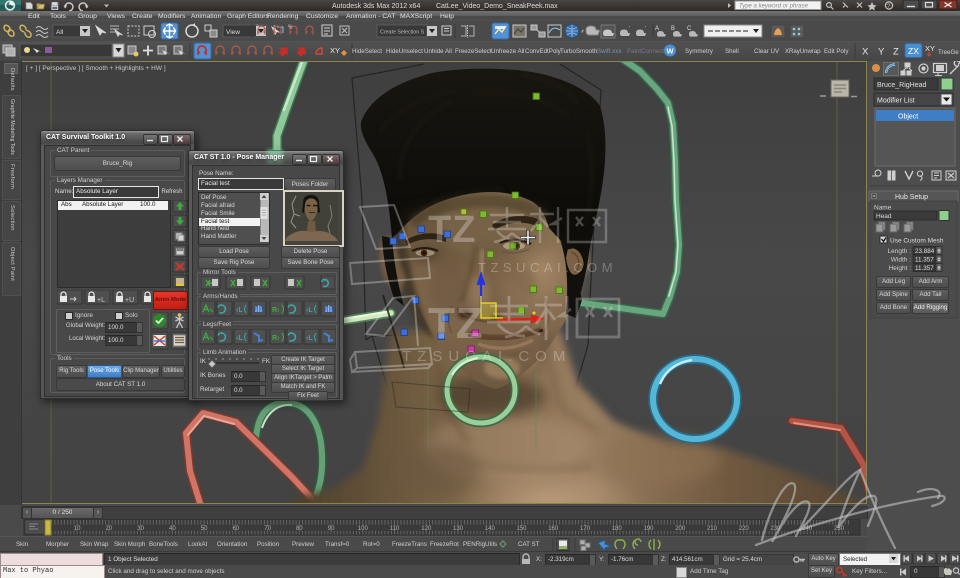 Image resolution: width=960 pixels, height=578 pixels. Describe the element at coordinates (881, 52) in the screenshot. I see `svg-text: Y` at that location.